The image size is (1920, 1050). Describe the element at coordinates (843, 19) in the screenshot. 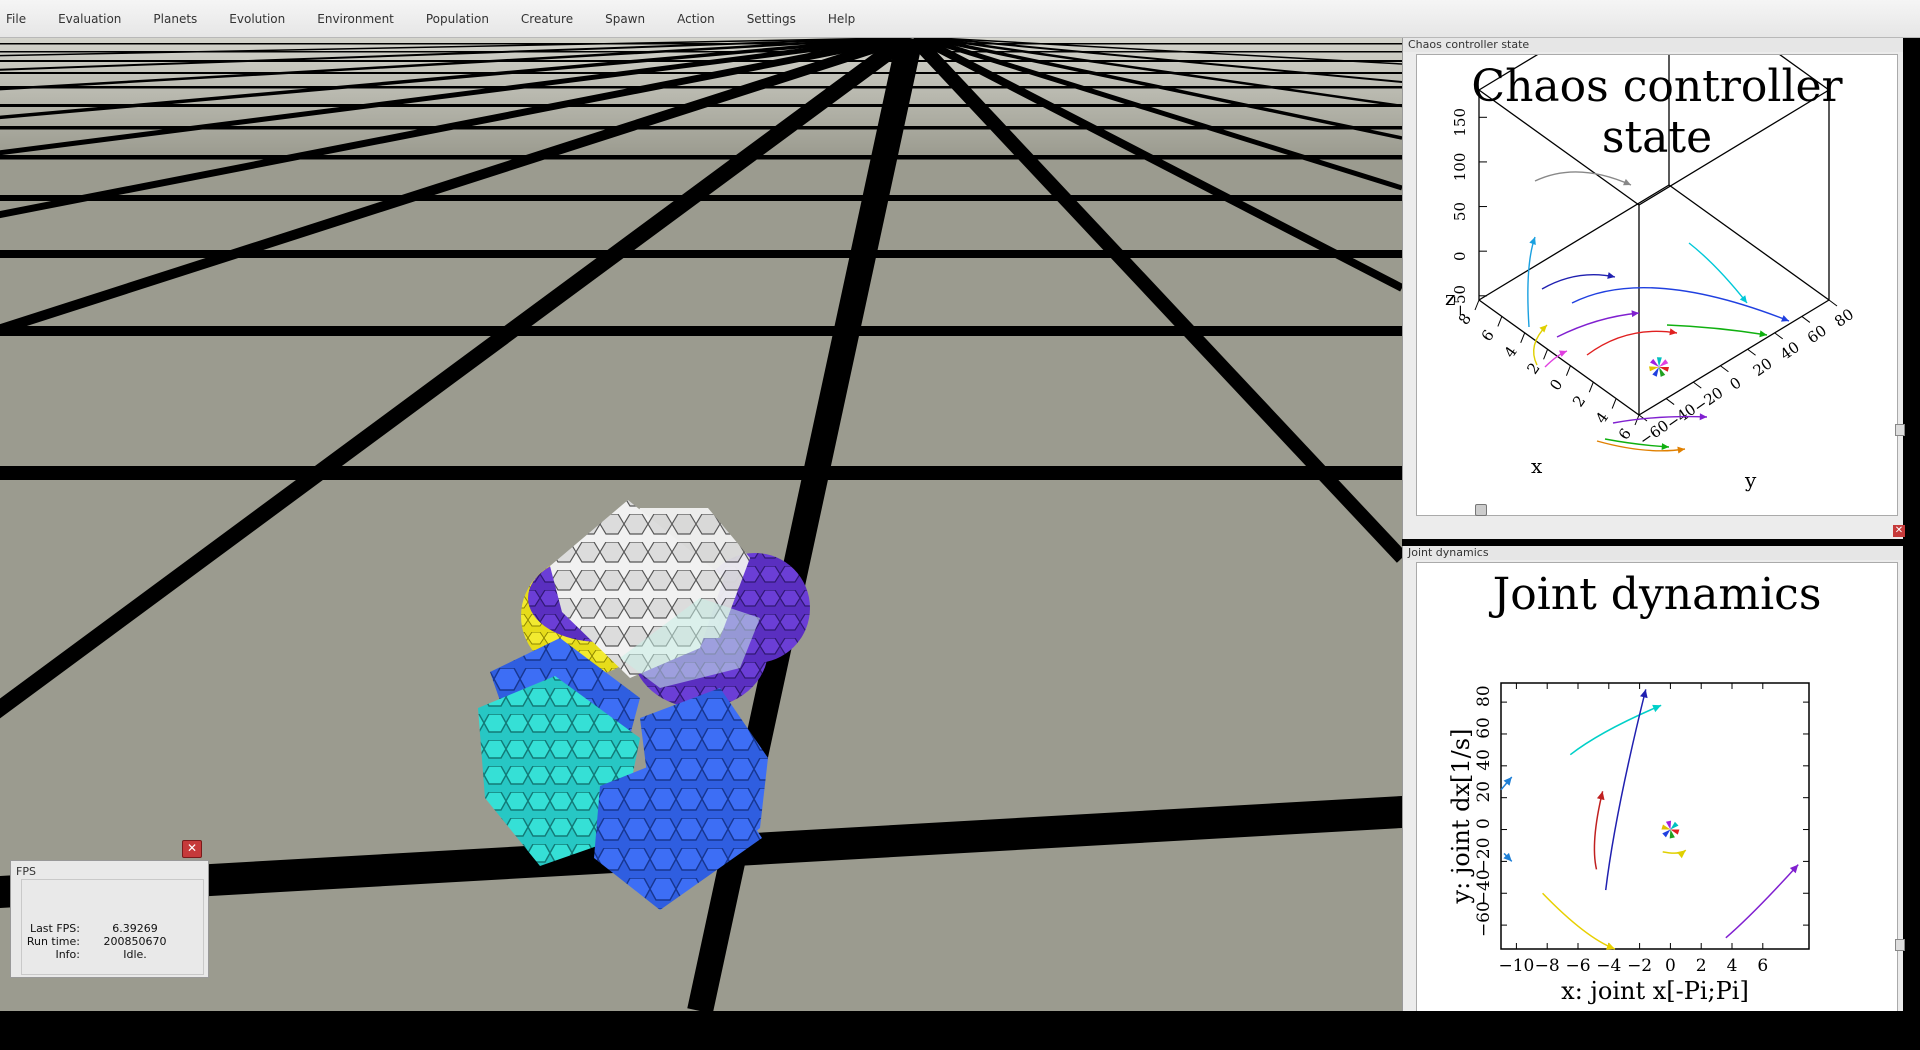

I see `menu-help: Help` at that location.